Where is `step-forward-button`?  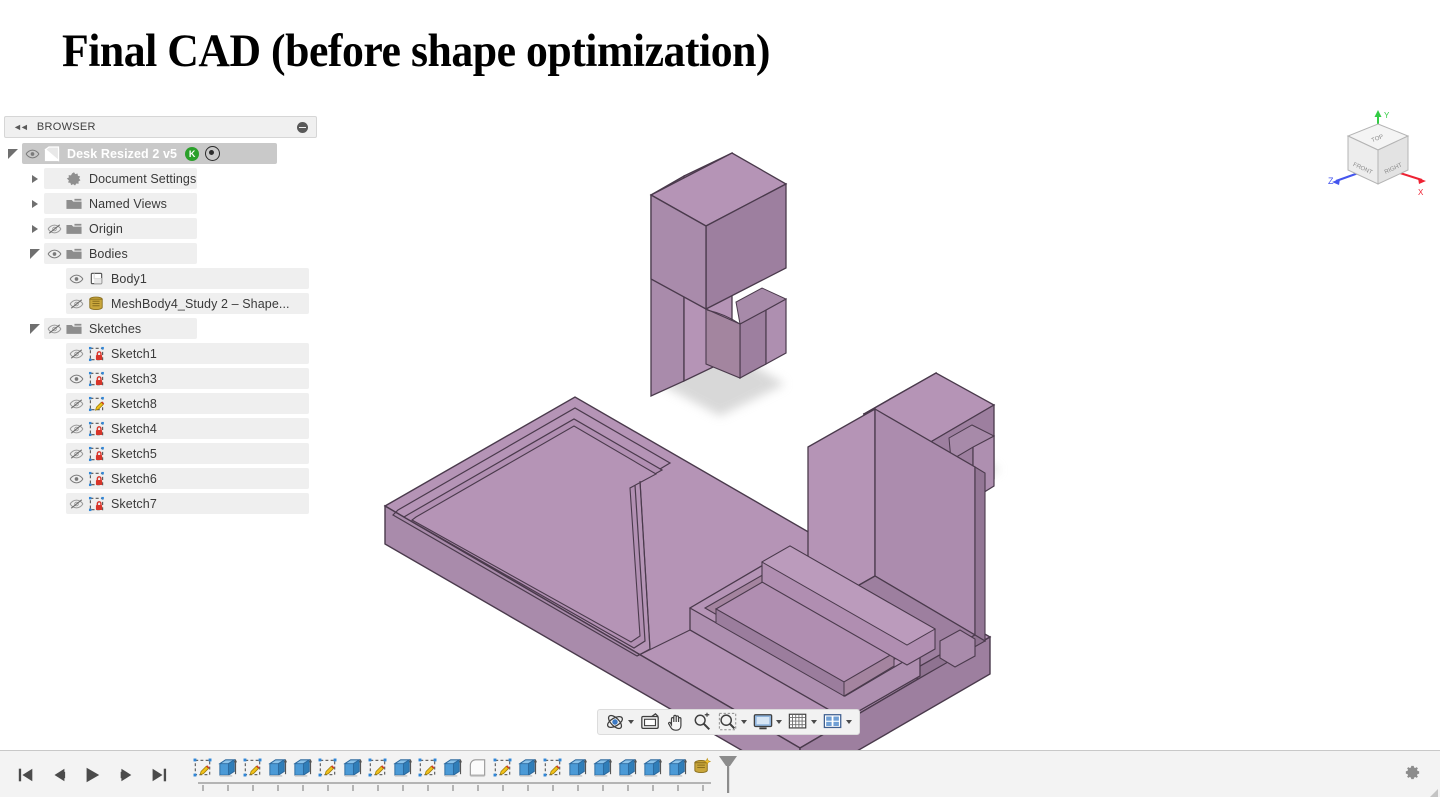
step-forward-button is located at coordinates (125, 775).